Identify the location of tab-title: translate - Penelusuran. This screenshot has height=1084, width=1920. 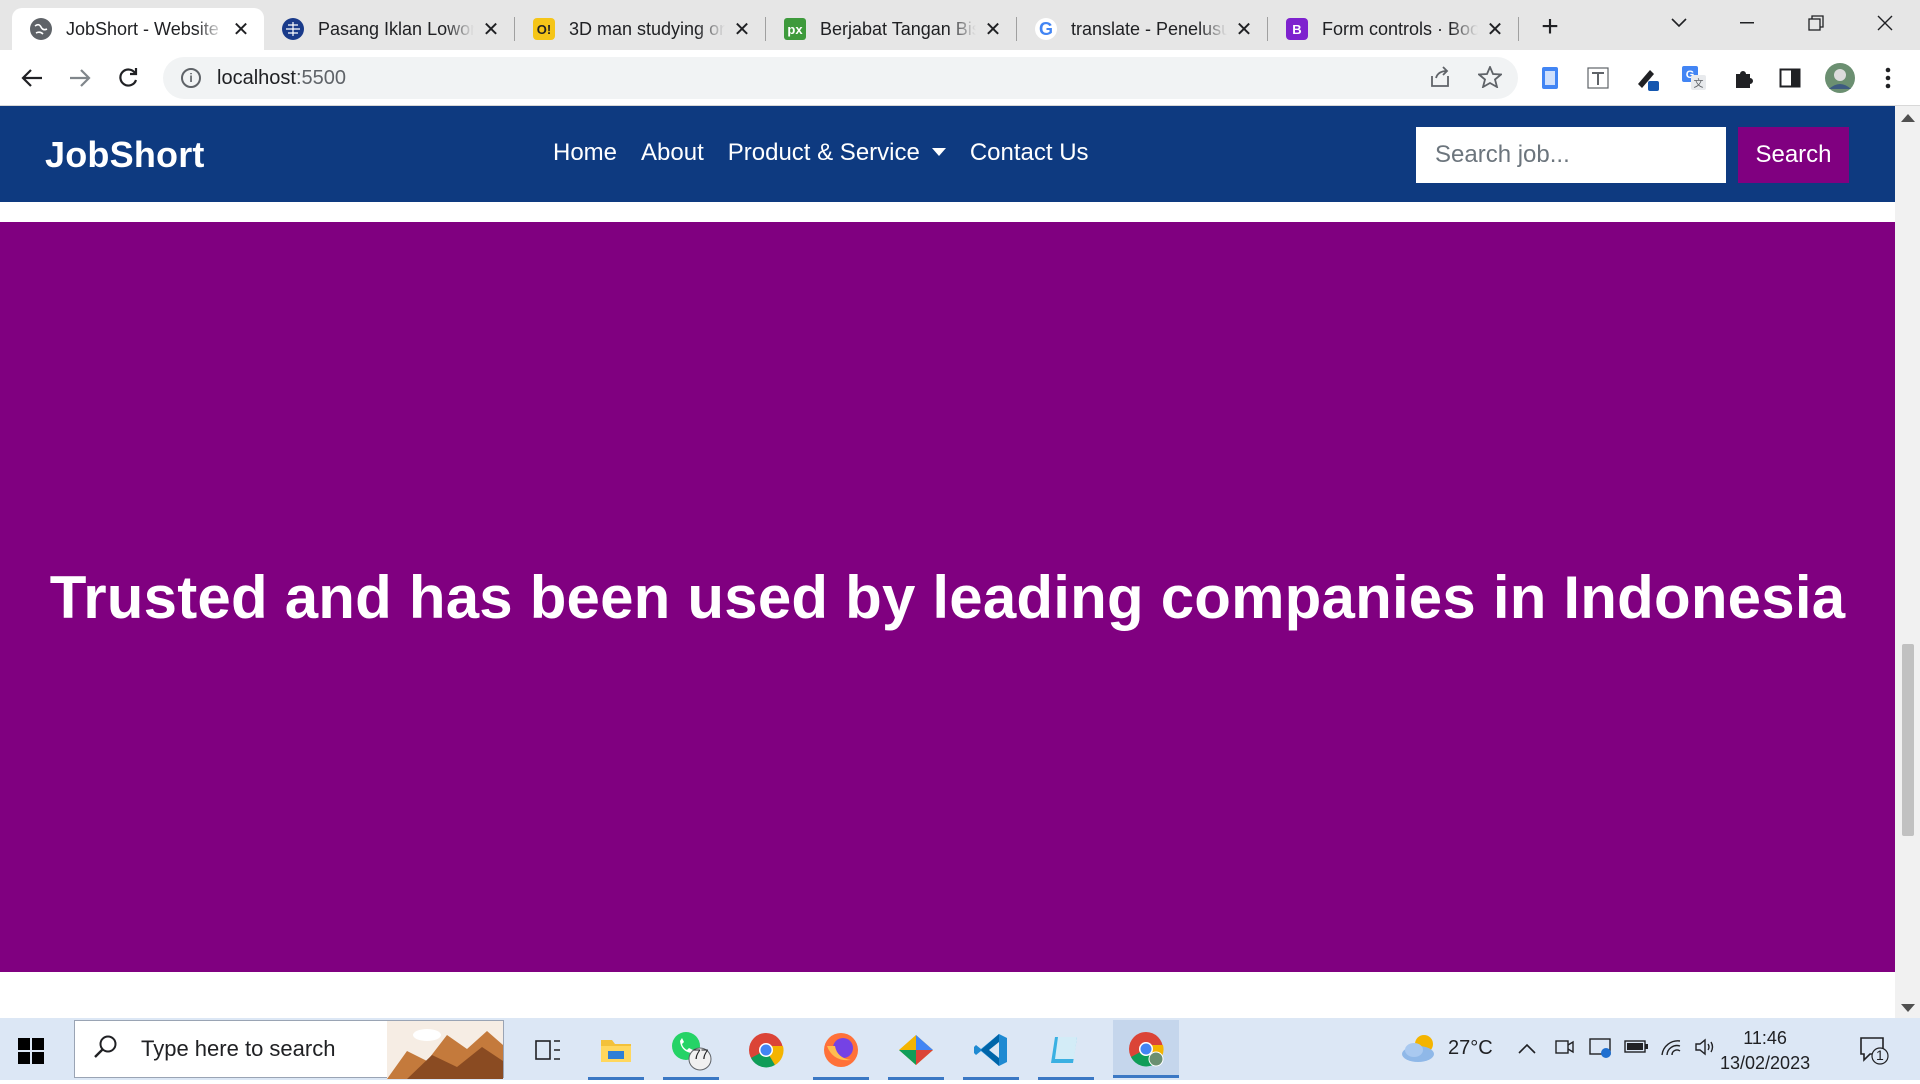
(1149, 28).